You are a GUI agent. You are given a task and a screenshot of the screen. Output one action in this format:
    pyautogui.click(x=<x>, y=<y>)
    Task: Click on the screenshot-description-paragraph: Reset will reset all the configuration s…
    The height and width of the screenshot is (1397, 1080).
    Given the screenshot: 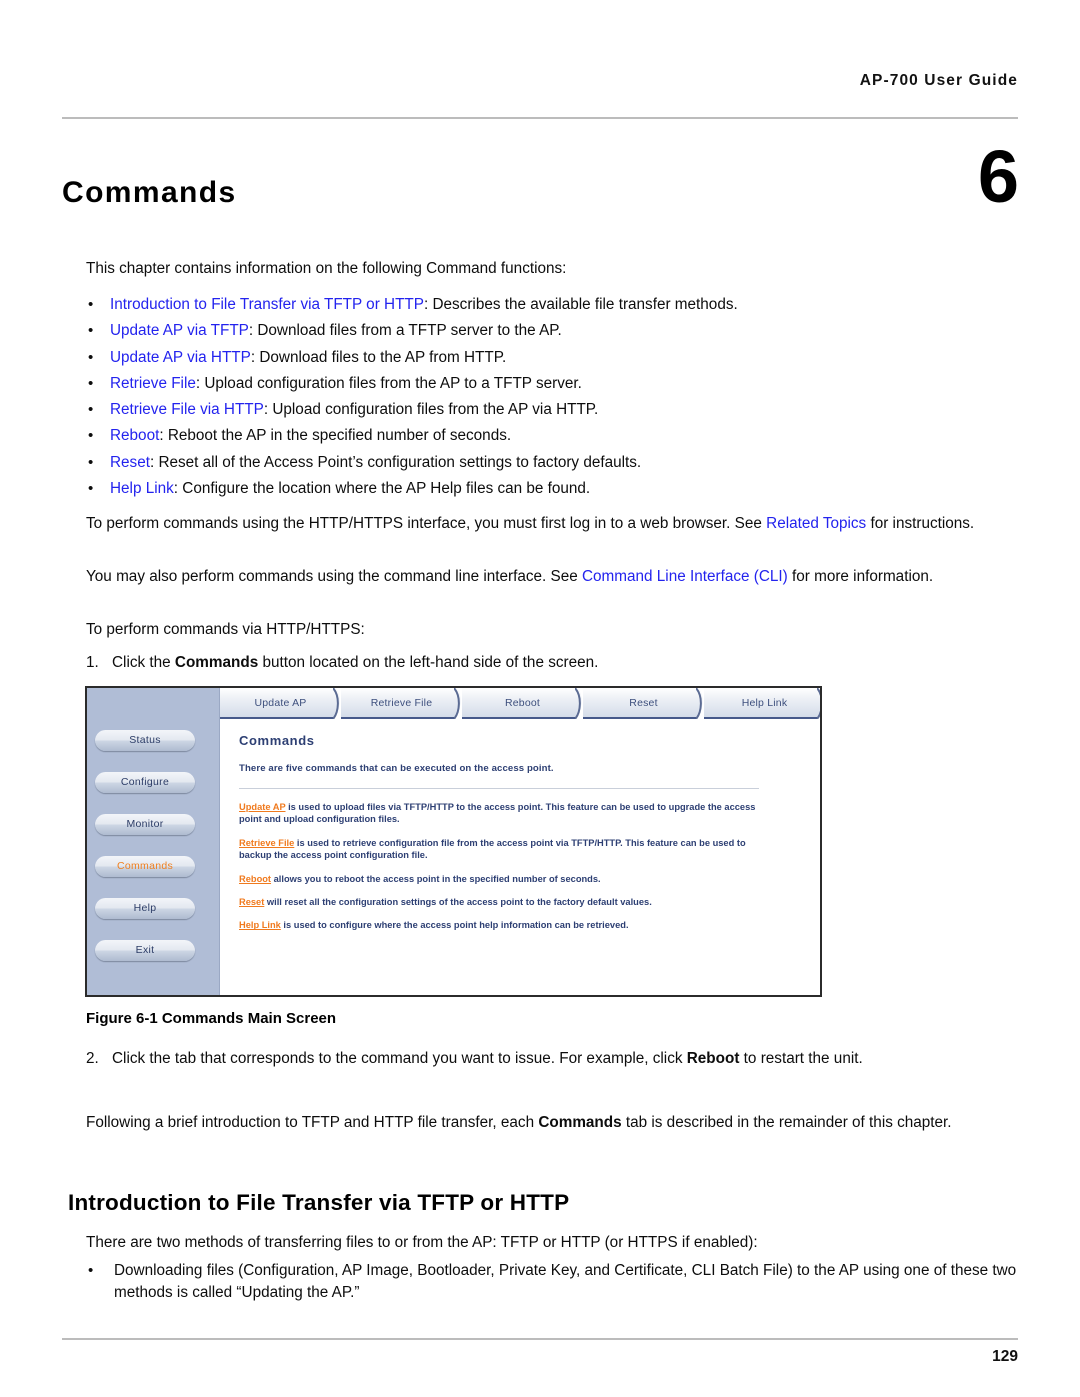 What is the action you would take?
    pyautogui.click(x=509, y=902)
    